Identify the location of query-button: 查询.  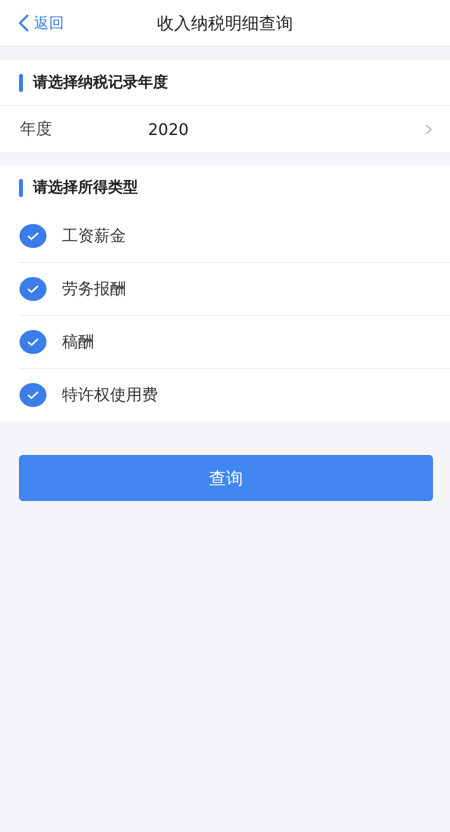
(226, 478).